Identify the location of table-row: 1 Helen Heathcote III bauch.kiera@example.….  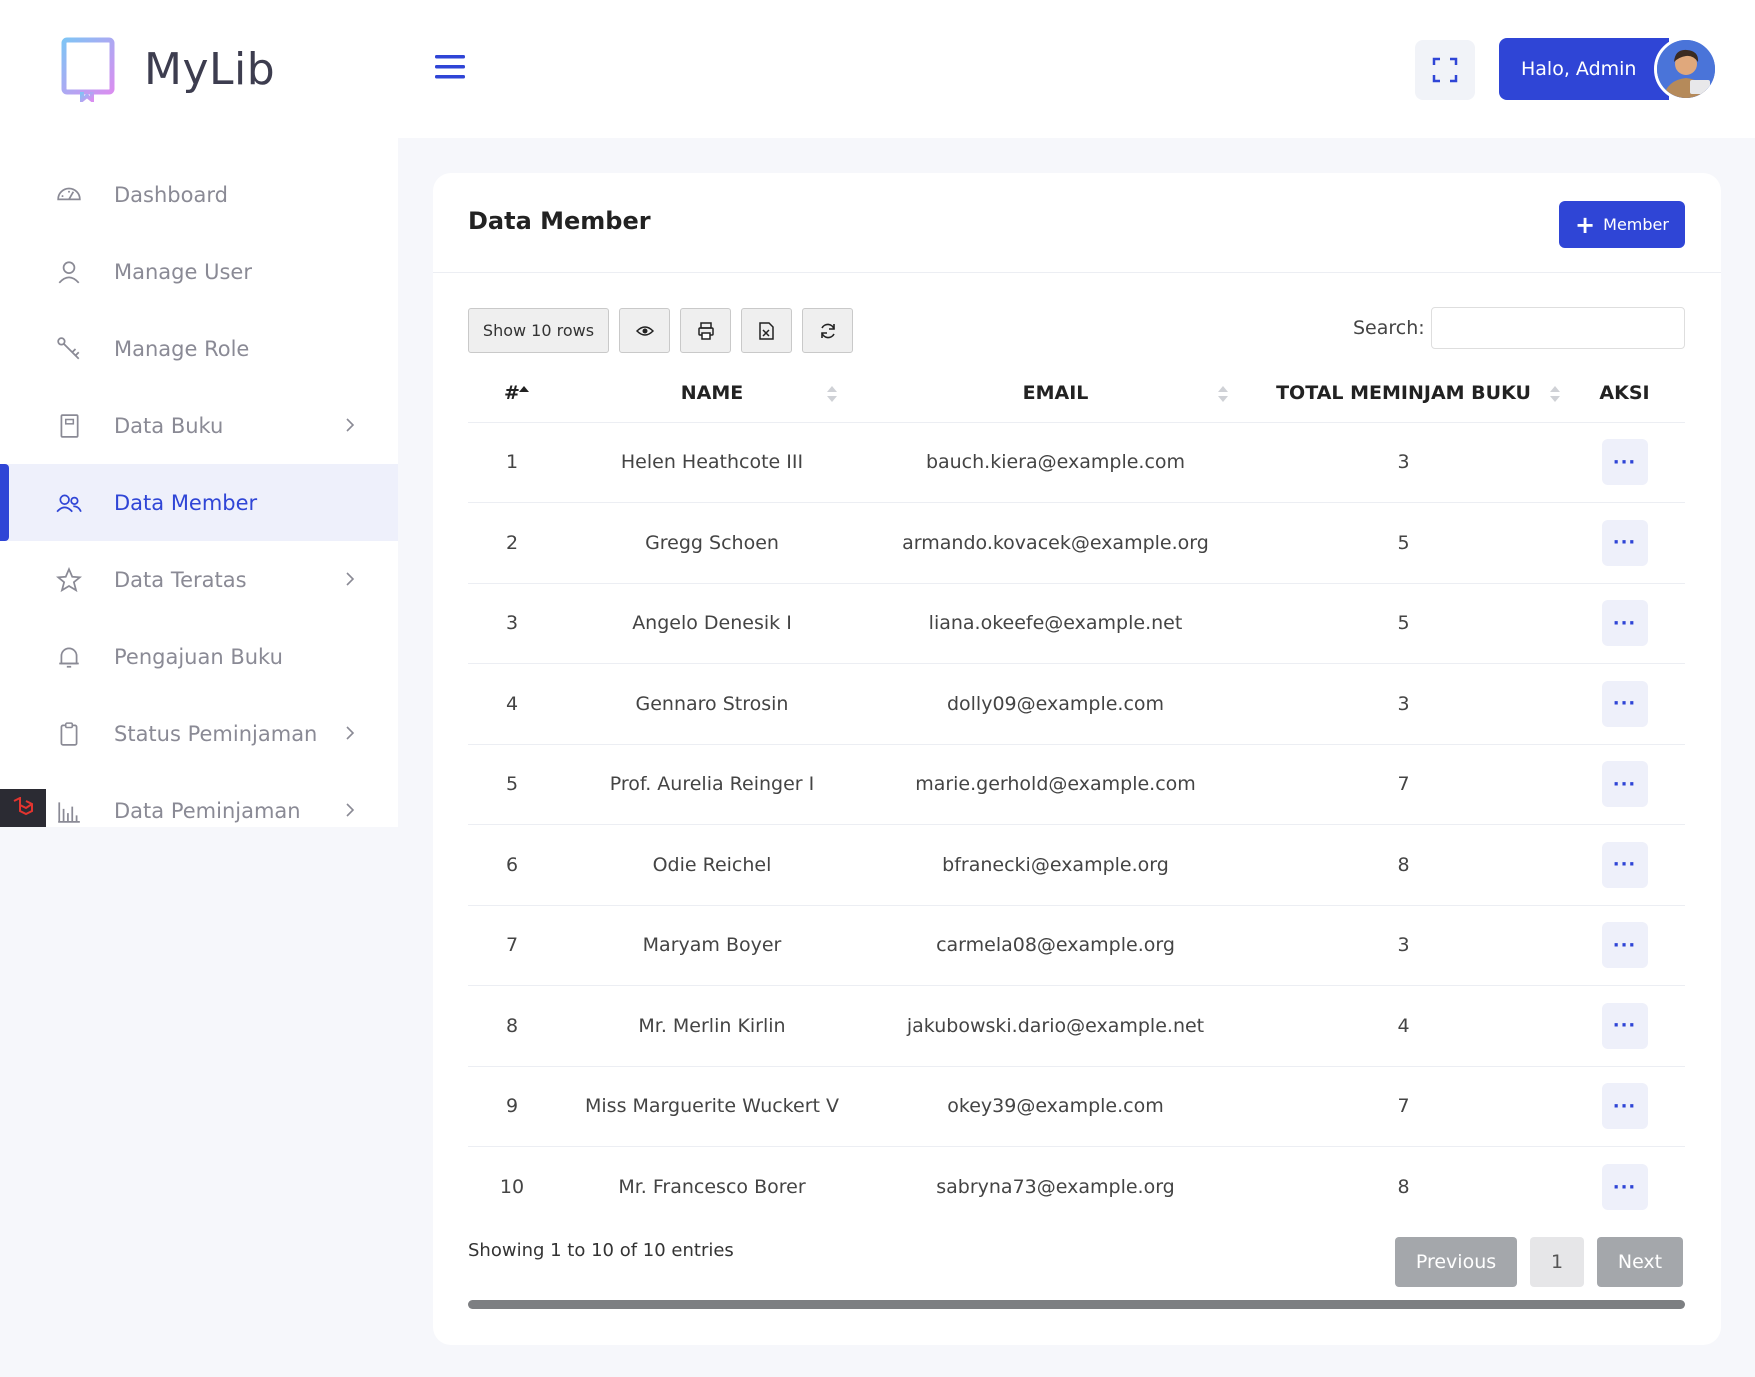
(1076, 462).